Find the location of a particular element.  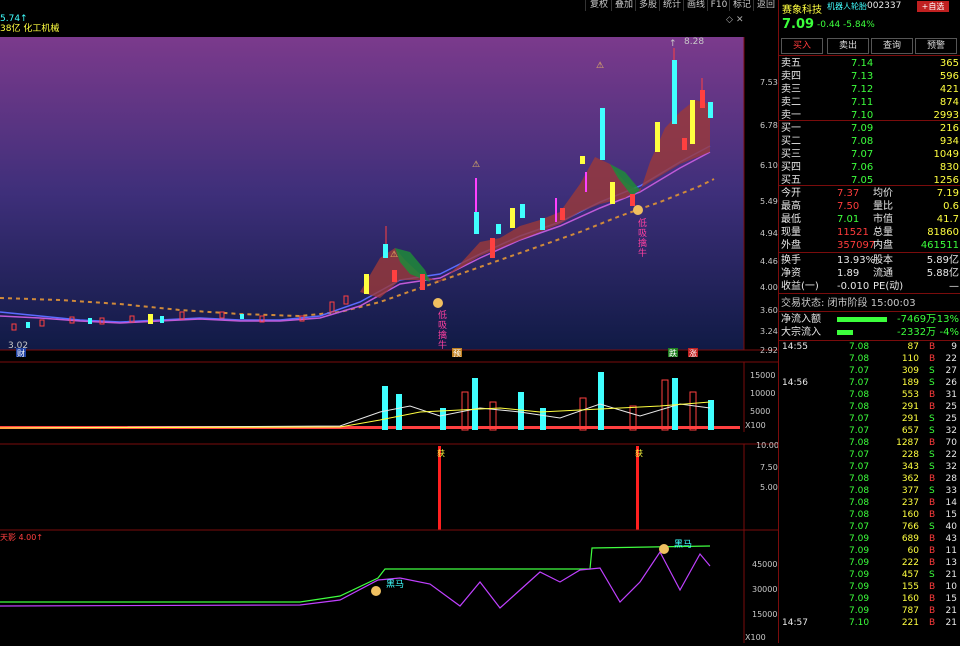

add-watchlist-button: +自选 is located at coordinates (933, 6).